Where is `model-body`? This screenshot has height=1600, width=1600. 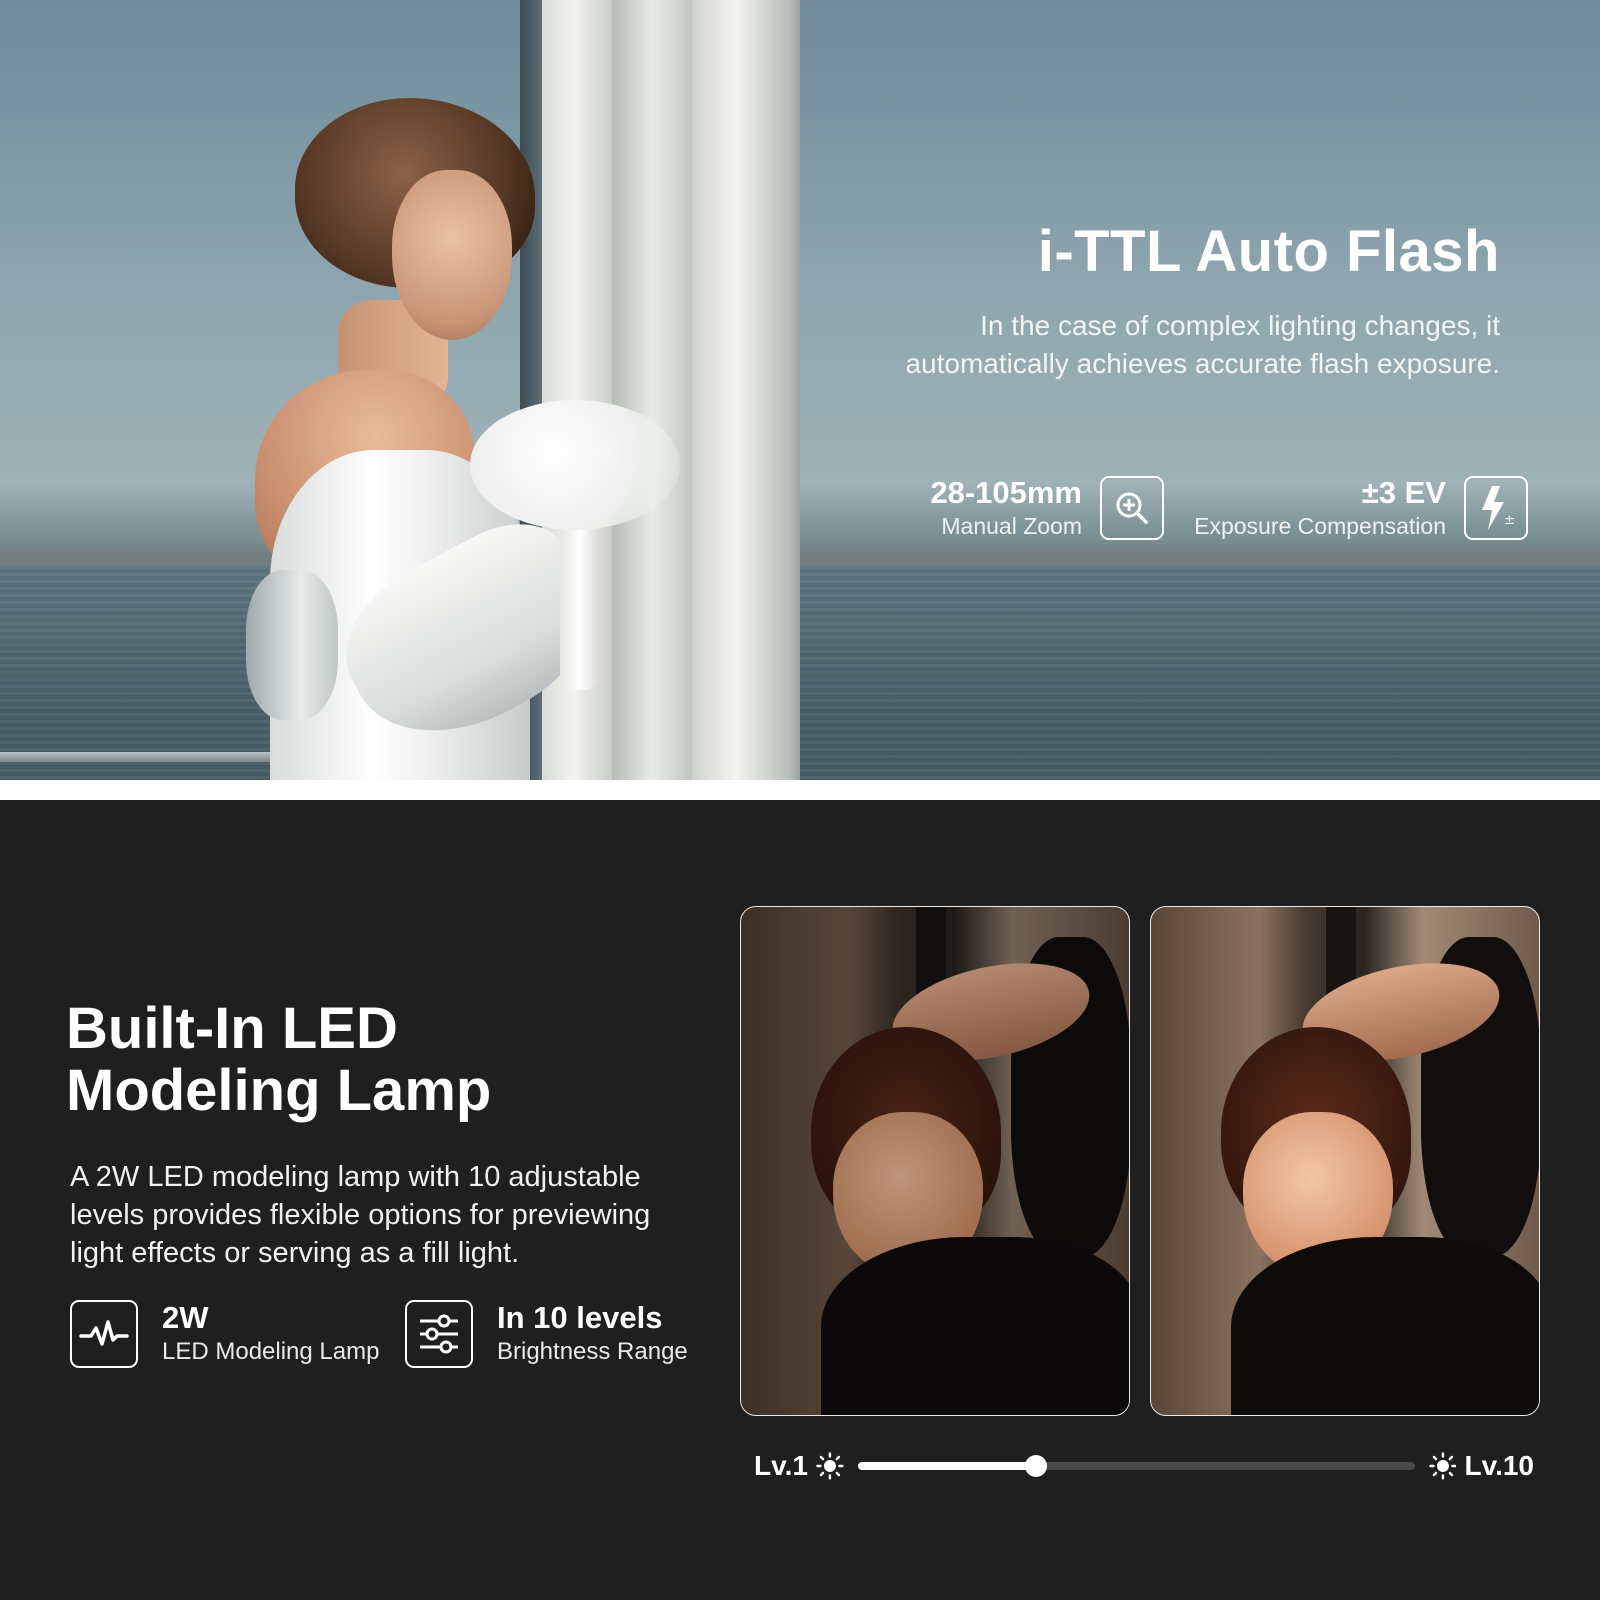 model-body is located at coordinates (1385, 1326).